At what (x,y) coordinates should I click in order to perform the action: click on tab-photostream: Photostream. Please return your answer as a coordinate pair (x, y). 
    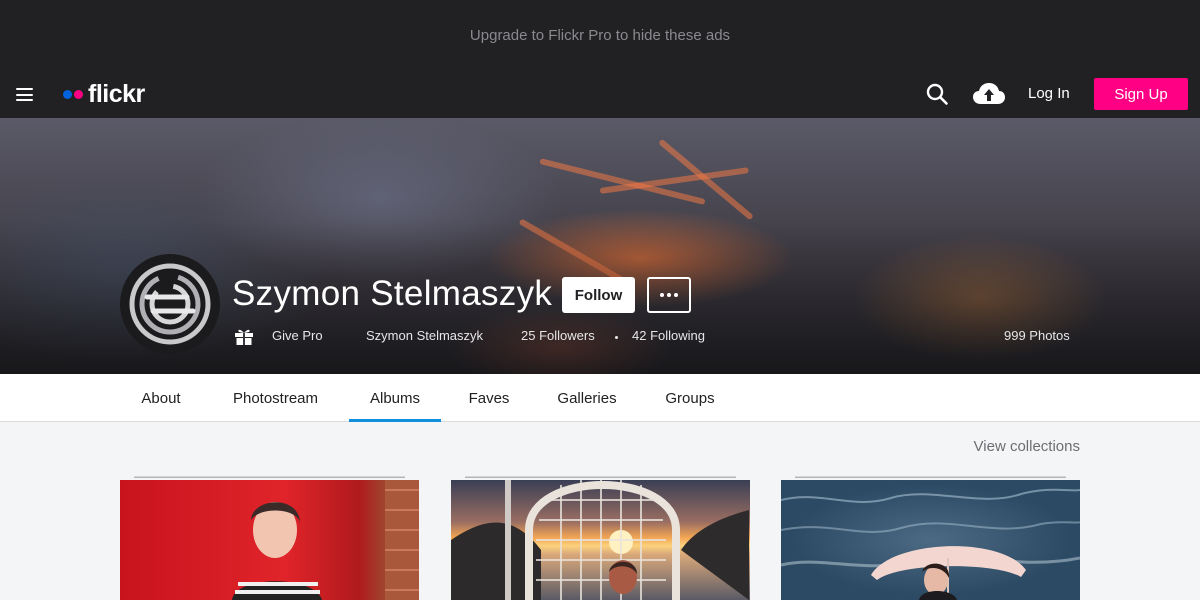
    Looking at the image, I should click on (275, 398).